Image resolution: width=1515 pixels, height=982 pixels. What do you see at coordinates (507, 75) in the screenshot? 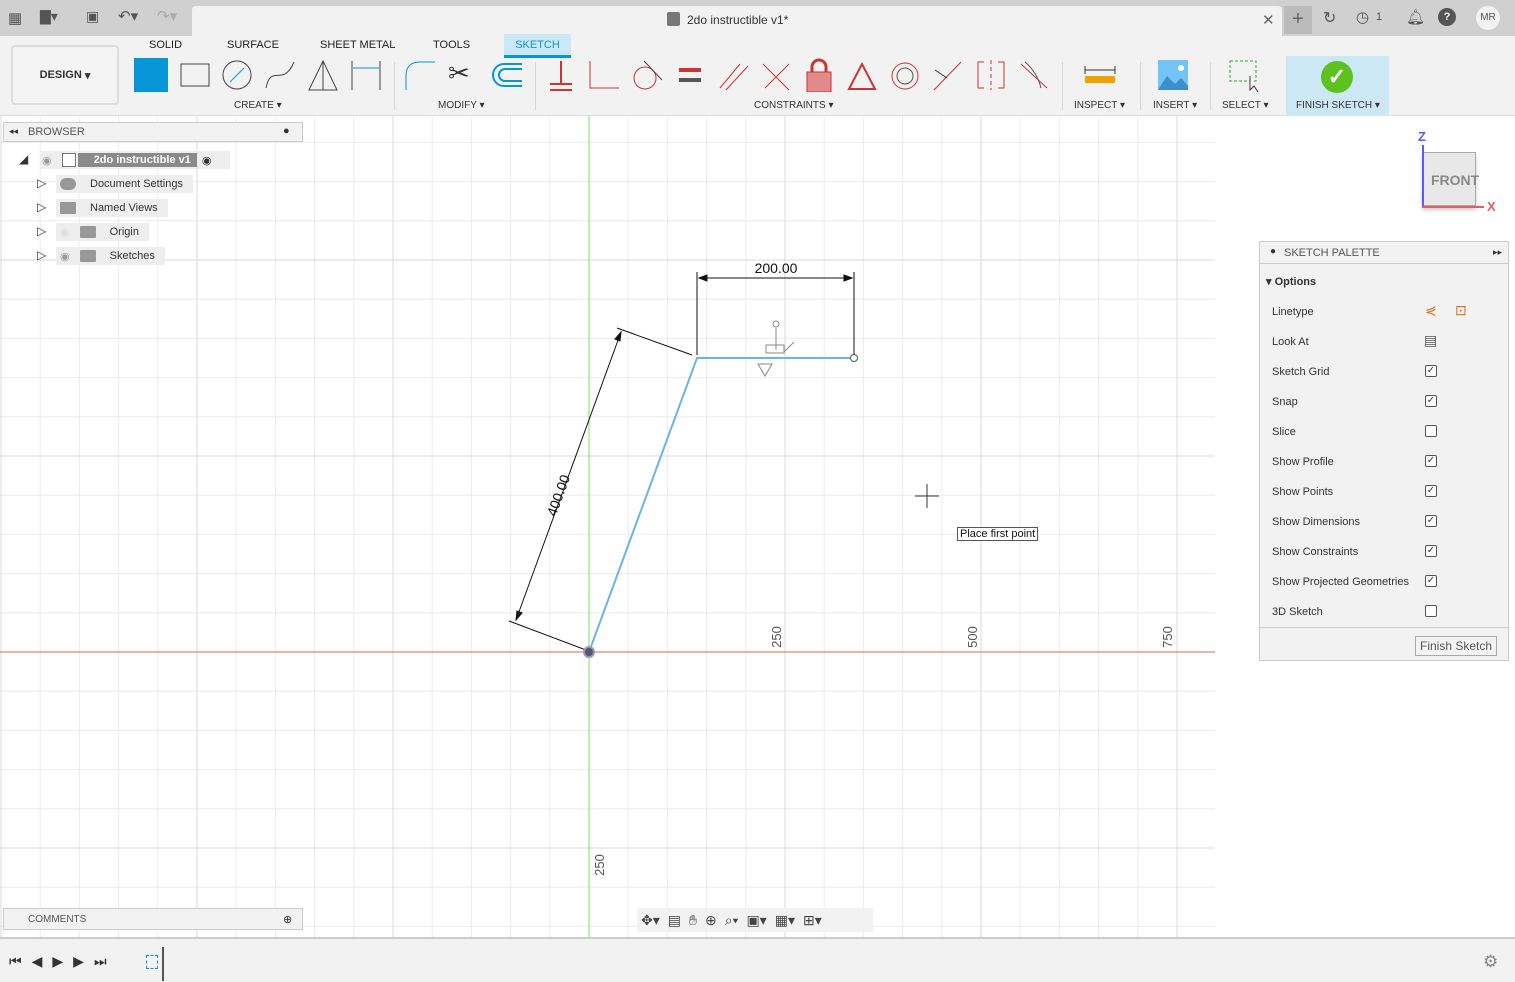
I see `offset-tool-icon` at bounding box center [507, 75].